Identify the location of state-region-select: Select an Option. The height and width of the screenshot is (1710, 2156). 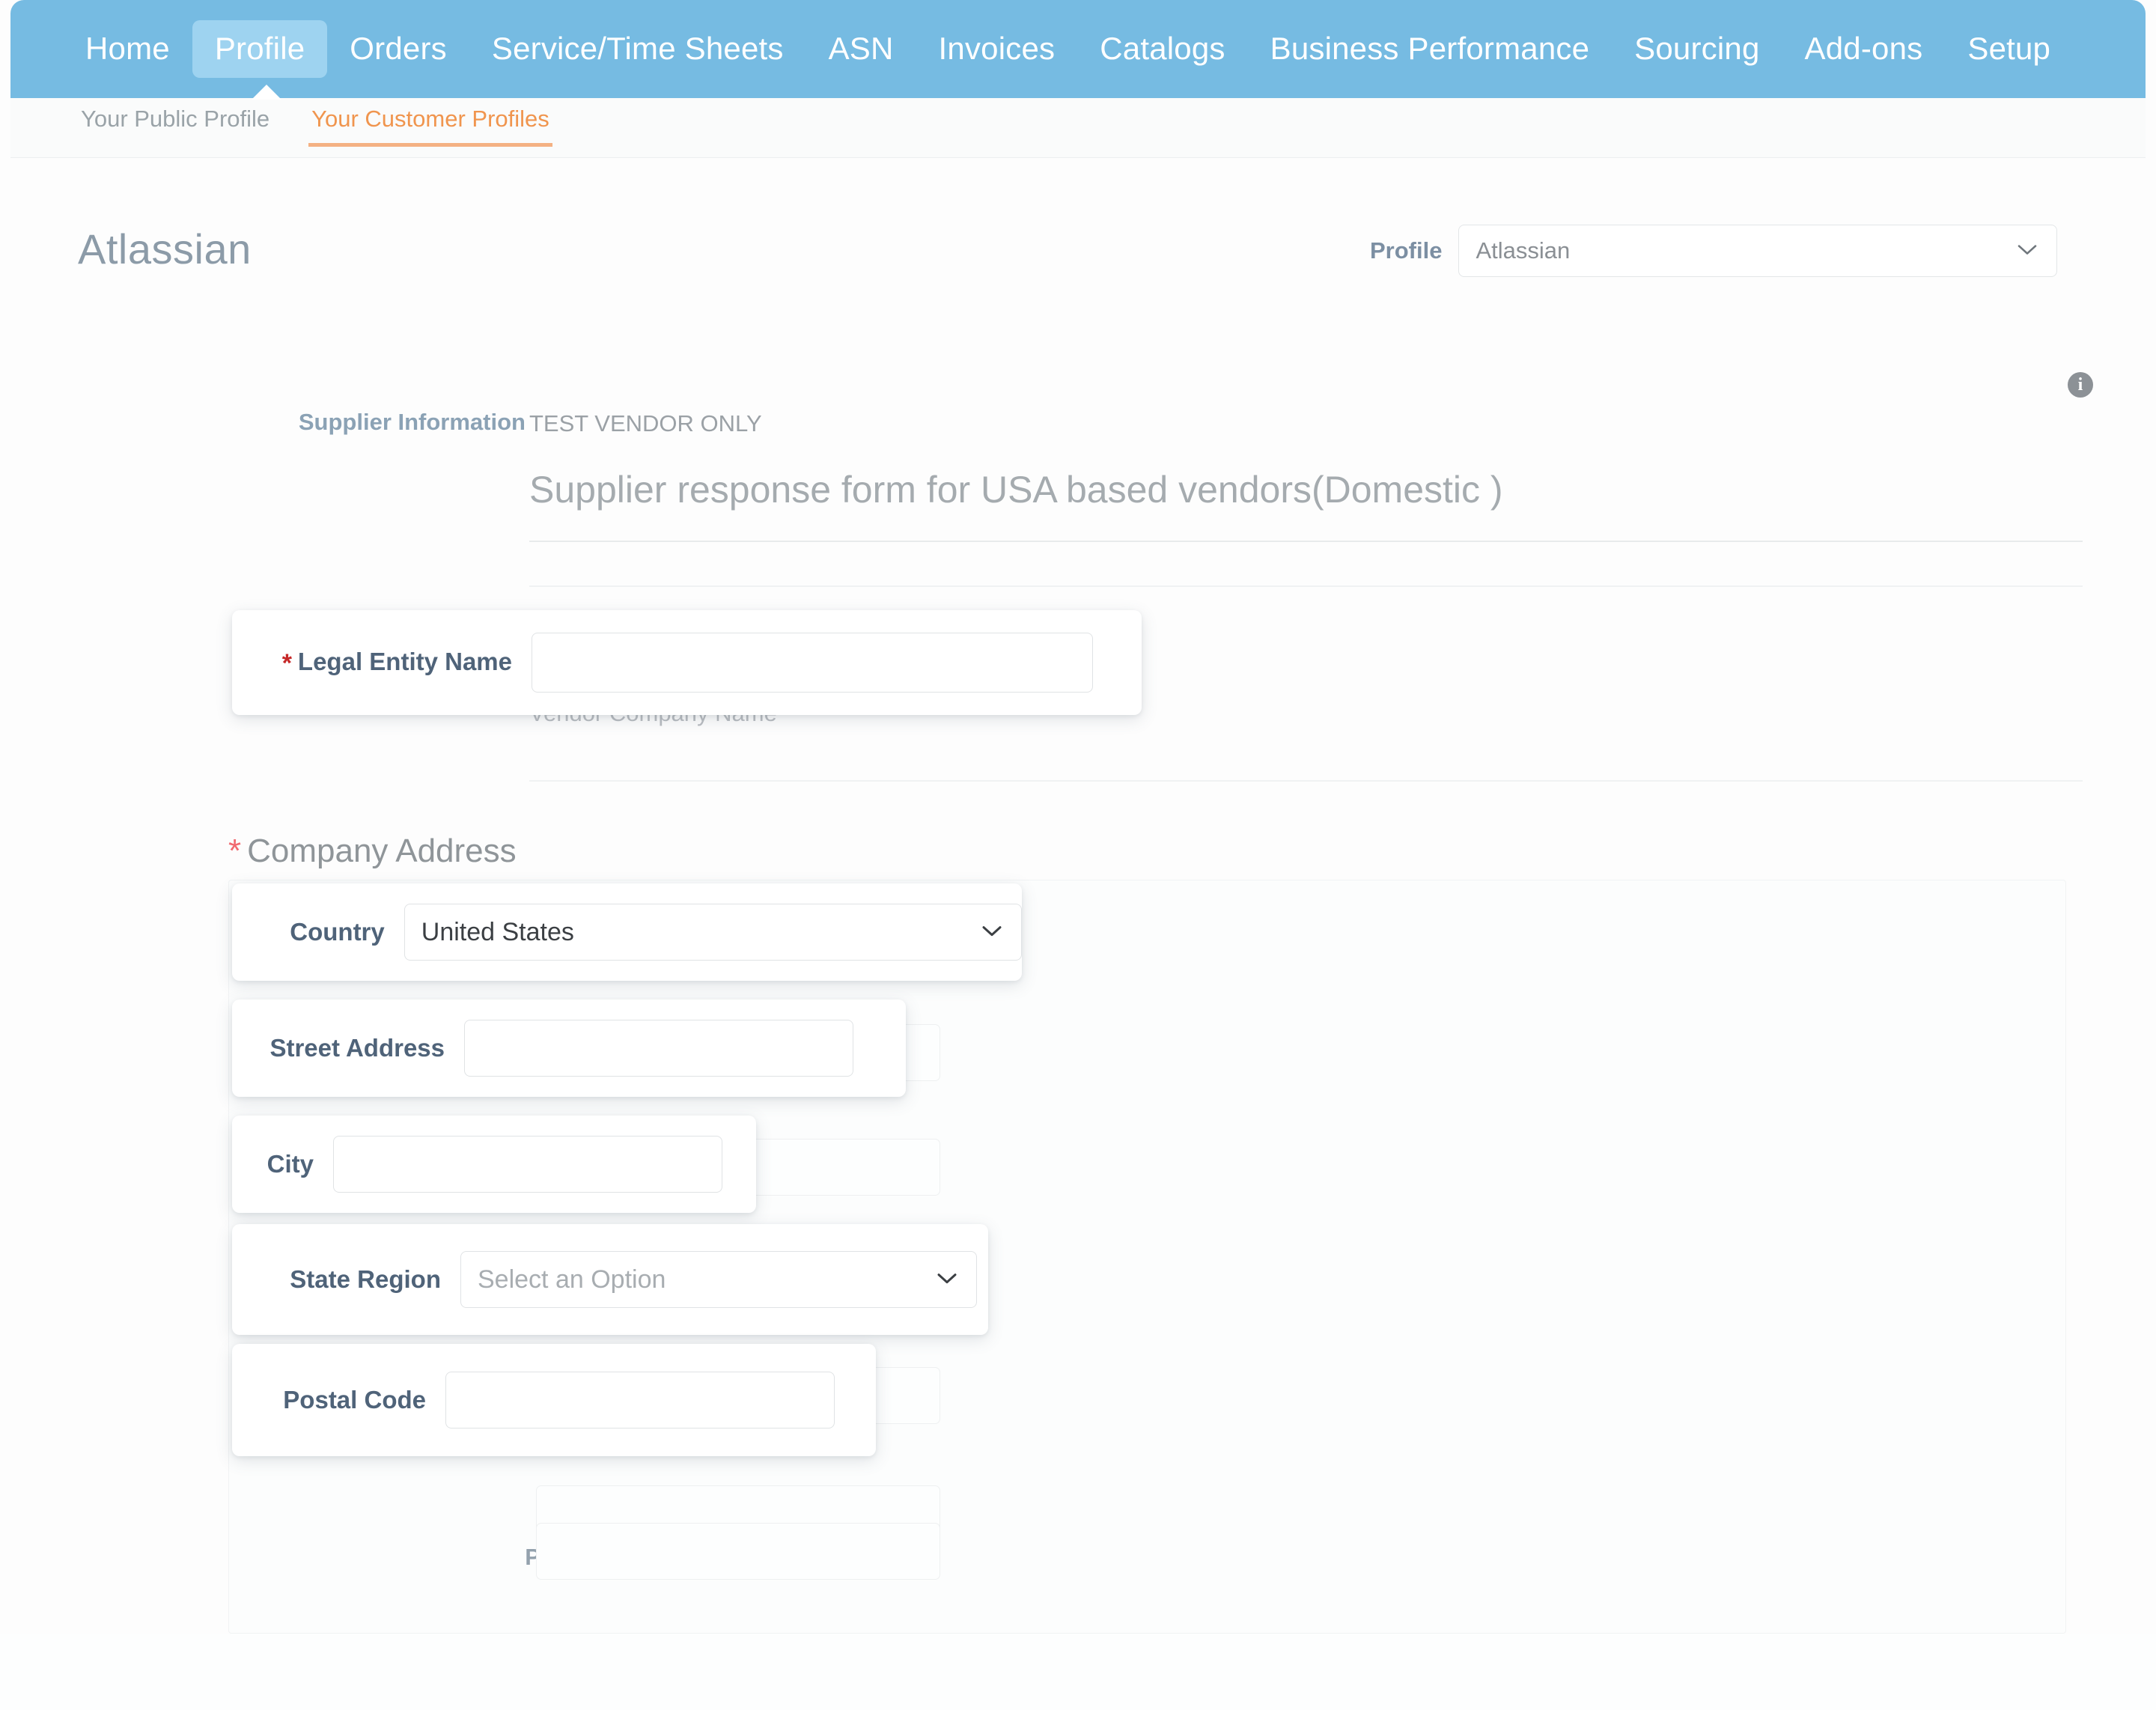
(718, 1280).